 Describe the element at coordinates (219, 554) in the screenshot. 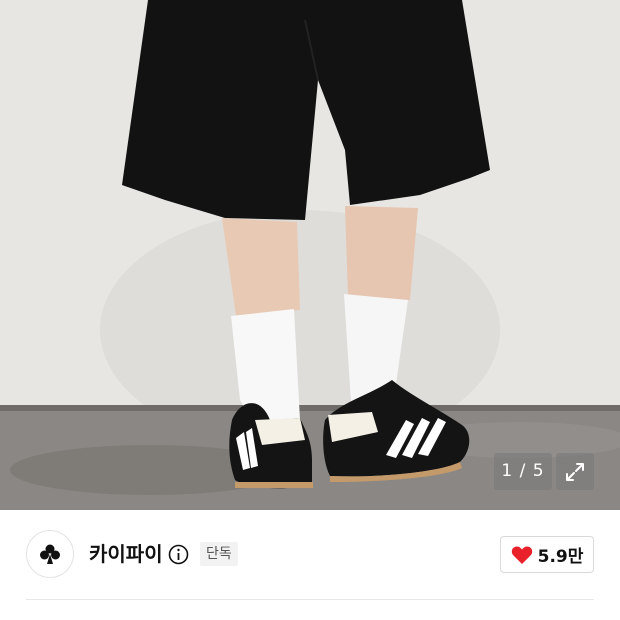

I see `exclusive-badge: 단독` at that location.